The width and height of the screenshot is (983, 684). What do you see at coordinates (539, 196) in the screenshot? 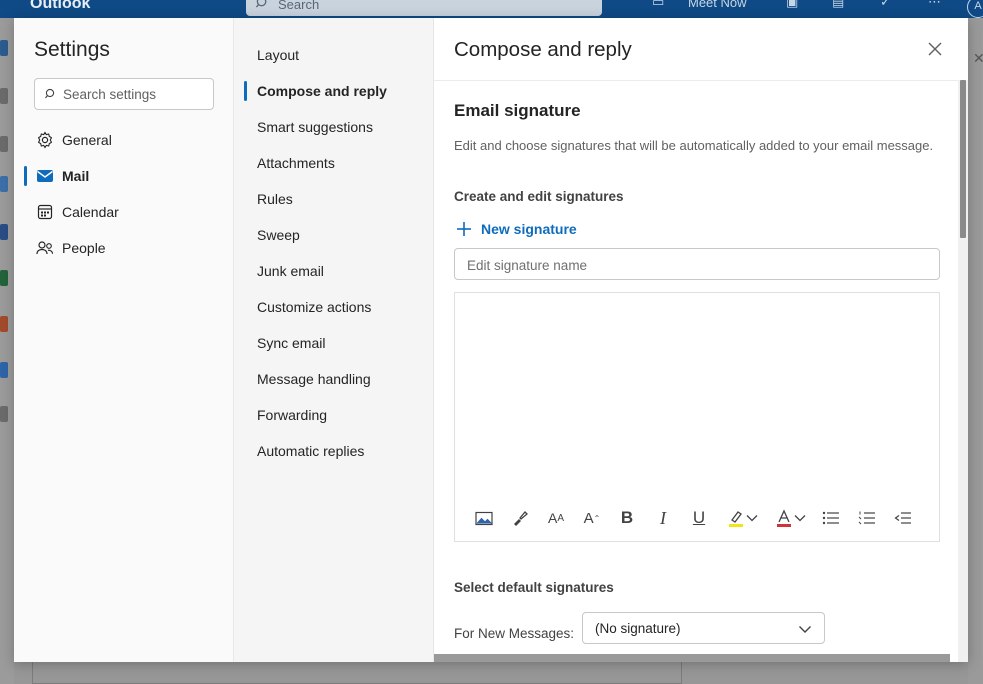
I see `create-edit-heading: Create and edit signatures` at bounding box center [539, 196].